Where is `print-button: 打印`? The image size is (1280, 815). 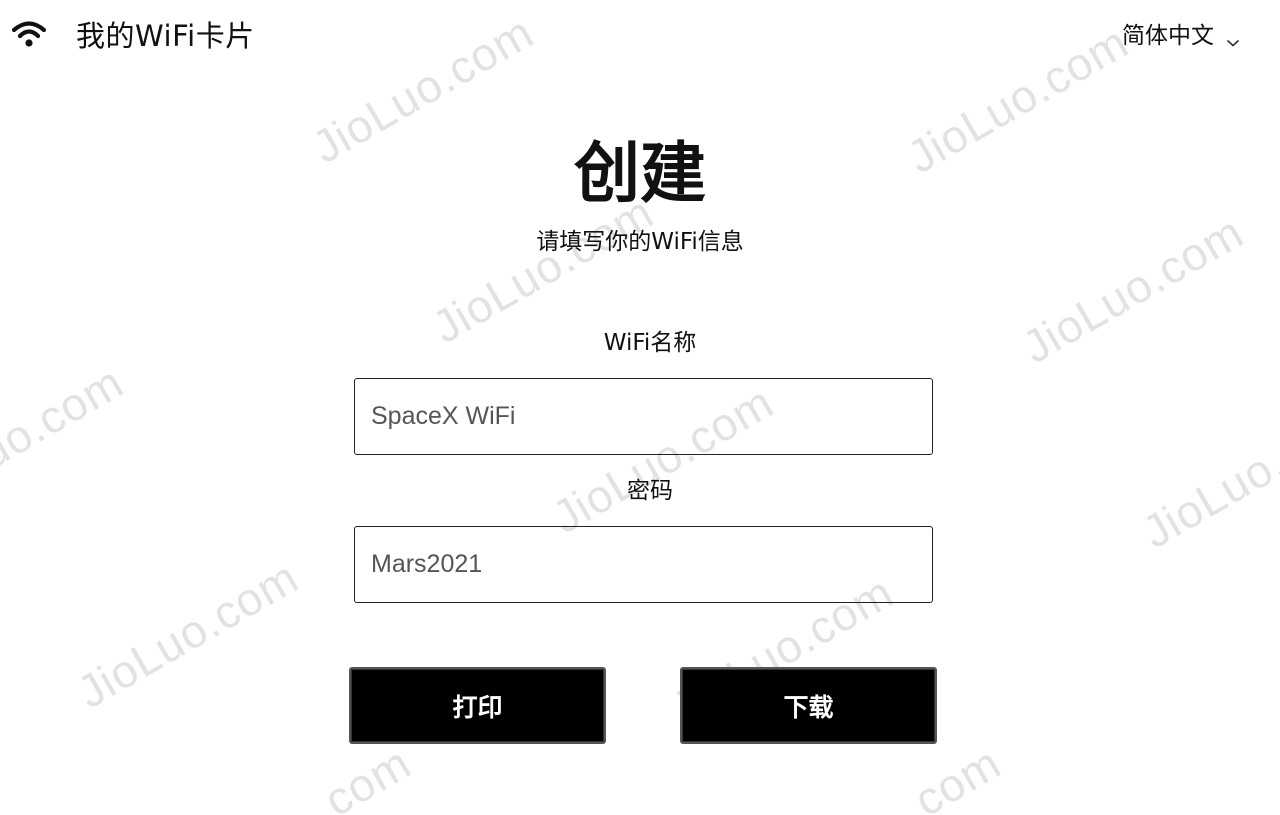 print-button: 打印 is located at coordinates (477, 705).